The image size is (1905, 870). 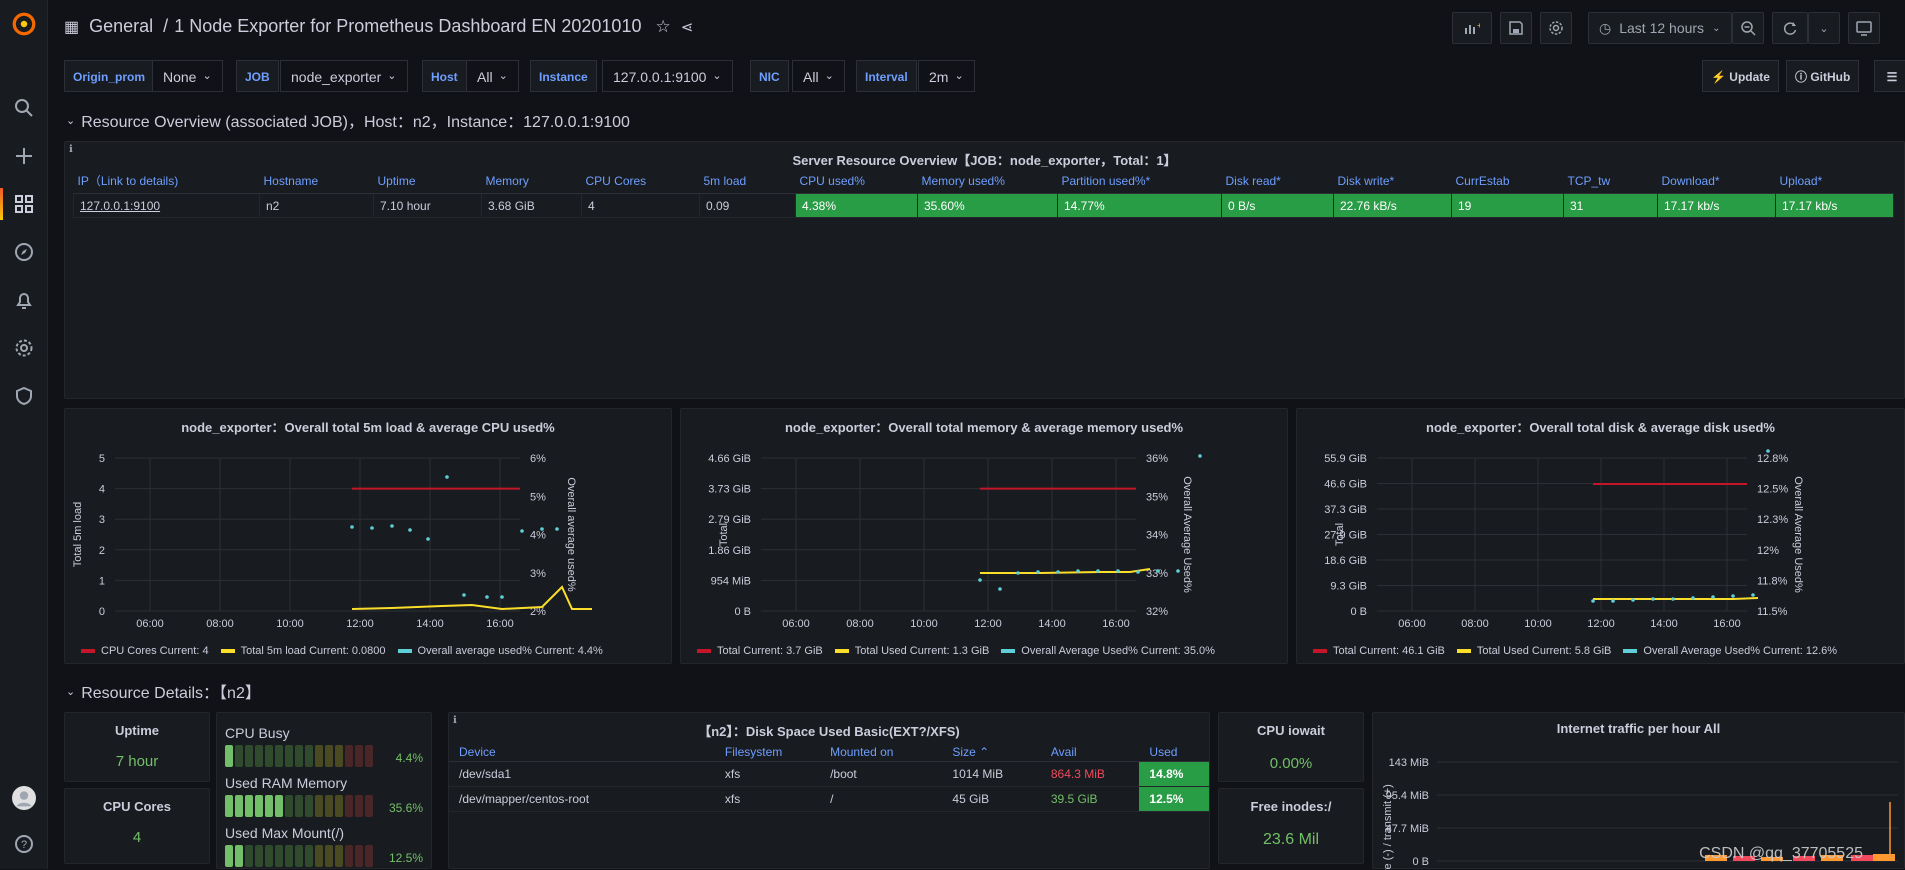 I want to click on table-cell: 14.77%, so click(x=1140, y=206).